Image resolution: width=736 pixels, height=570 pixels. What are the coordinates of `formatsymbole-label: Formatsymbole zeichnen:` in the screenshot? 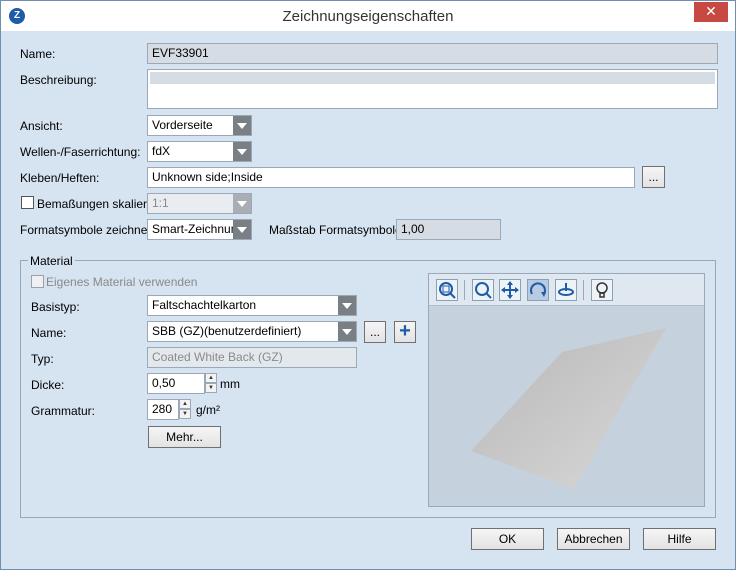 It's located at (89, 230).